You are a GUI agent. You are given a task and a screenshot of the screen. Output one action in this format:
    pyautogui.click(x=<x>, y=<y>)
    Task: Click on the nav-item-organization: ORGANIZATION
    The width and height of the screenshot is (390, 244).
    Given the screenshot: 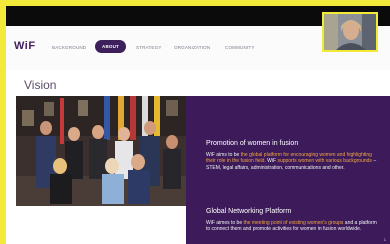 What is the action you would take?
    pyautogui.click(x=192, y=47)
    